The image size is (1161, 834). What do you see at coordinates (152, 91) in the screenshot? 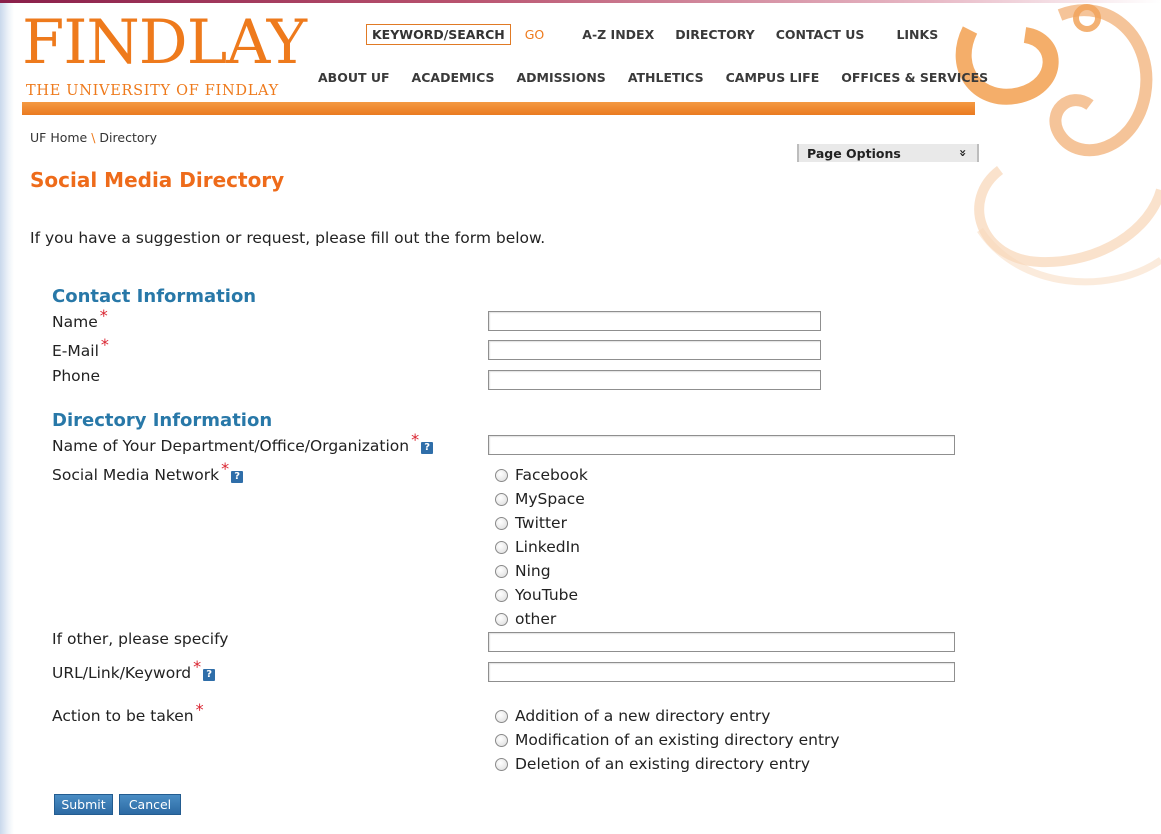
I see `logo-subtitle: THE UNIVERSITY OF FINDLAY` at bounding box center [152, 91].